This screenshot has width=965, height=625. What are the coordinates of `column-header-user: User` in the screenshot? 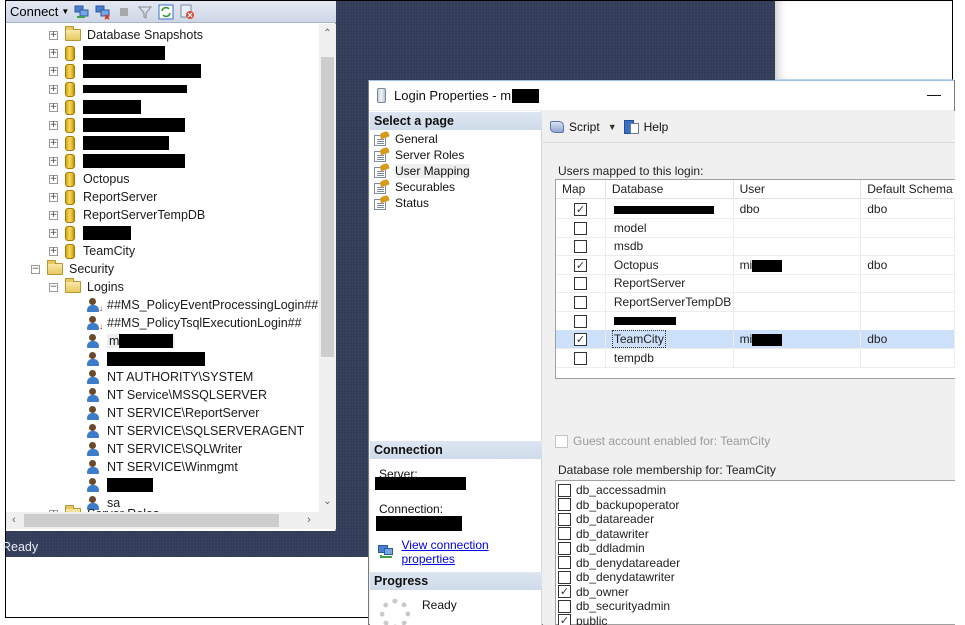 It's located at (798, 189).